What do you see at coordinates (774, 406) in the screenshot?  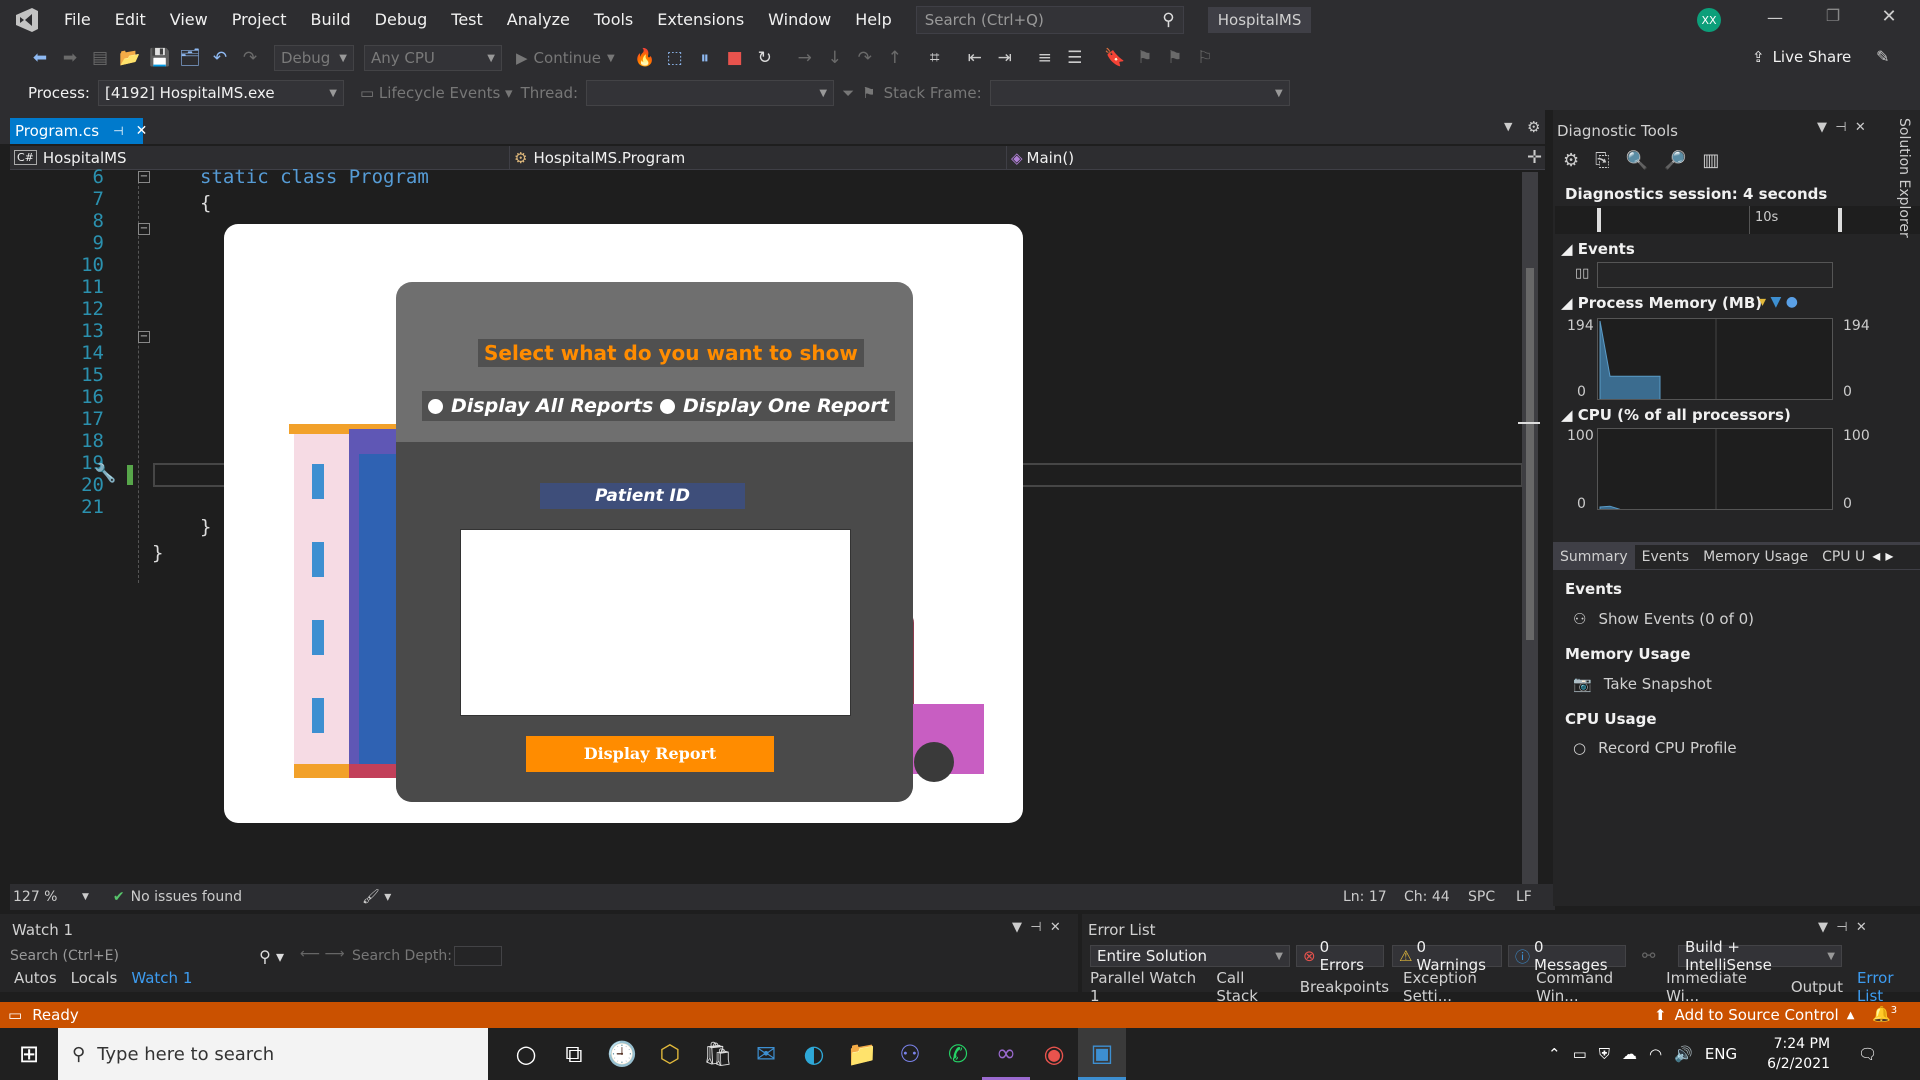 I see `radio-display-one: Display One Report` at bounding box center [774, 406].